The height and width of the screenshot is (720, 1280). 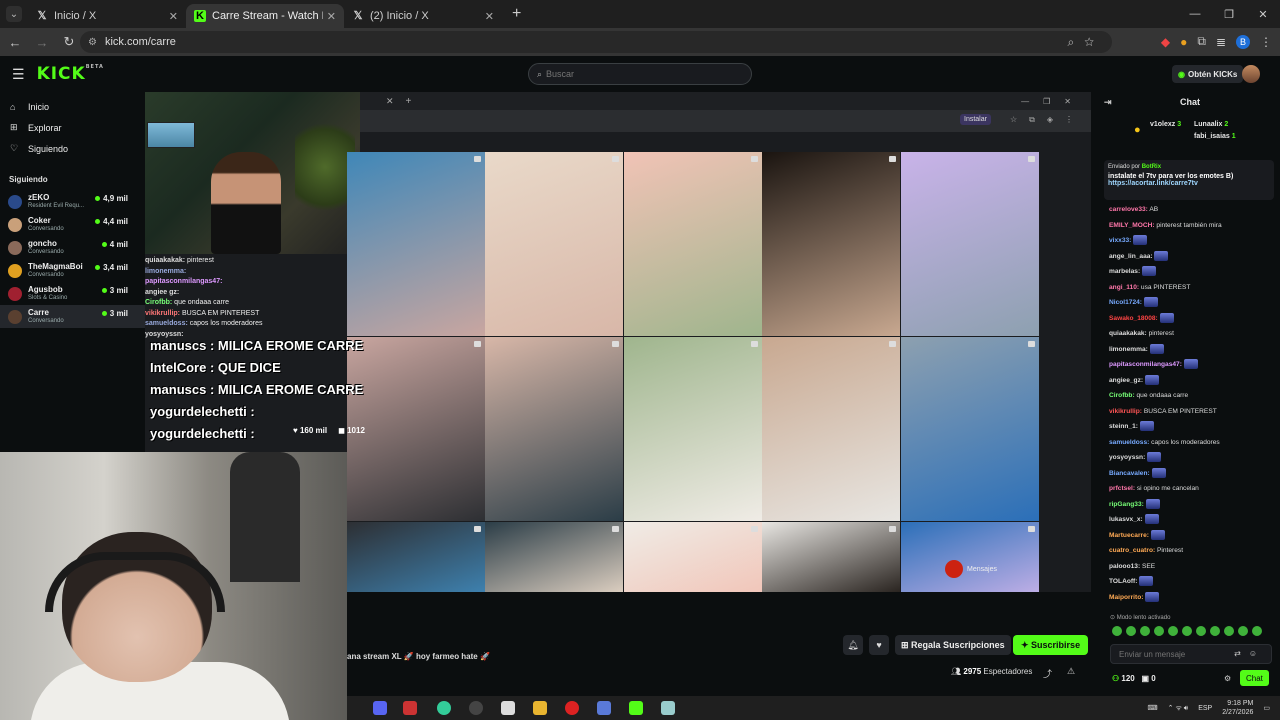 What do you see at coordinates (1085, 42) in the screenshot?
I see `zoom-bookmark-icons: ⌕☆` at bounding box center [1085, 42].